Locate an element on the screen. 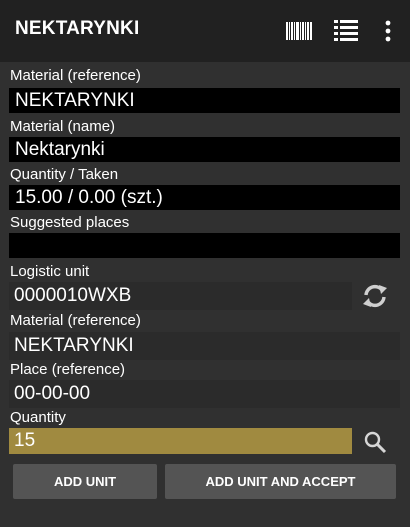 The height and width of the screenshot is (527, 410). list-icon is located at coordinates (346, 31).